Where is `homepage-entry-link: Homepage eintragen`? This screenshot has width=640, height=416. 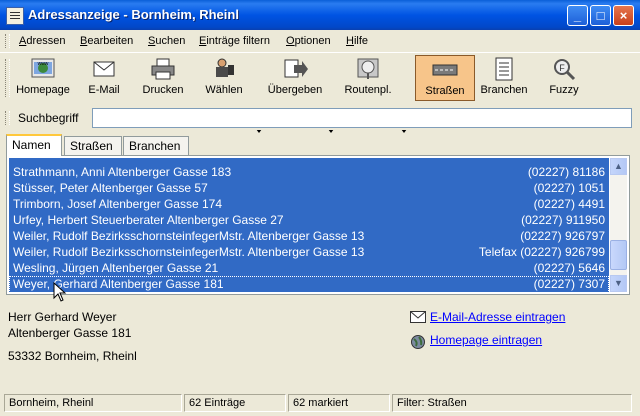
homepage-entry-link: Homepage eintragen is located at coordinates (486, 340).